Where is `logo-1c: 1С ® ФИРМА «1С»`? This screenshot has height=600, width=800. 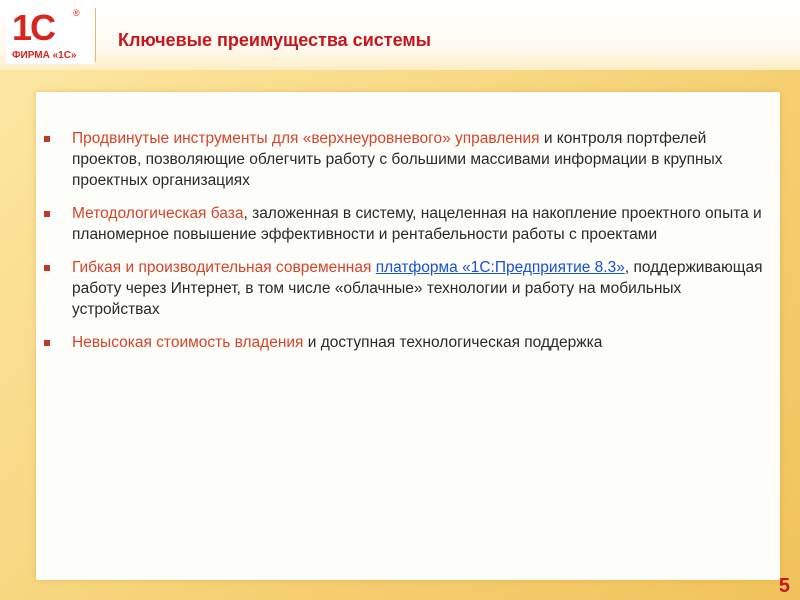 logo-1c: 1С ® ФИРМА «1С» is located at coordinates (50, 35).